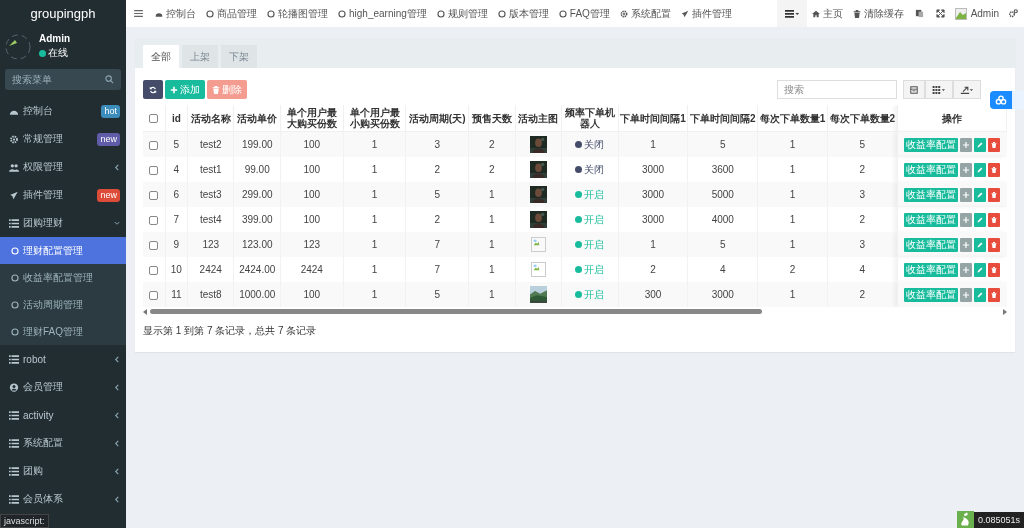  Describe the element at coordinates (722, 194) in the screenshot. I see `table-cell: 5000` at that location.